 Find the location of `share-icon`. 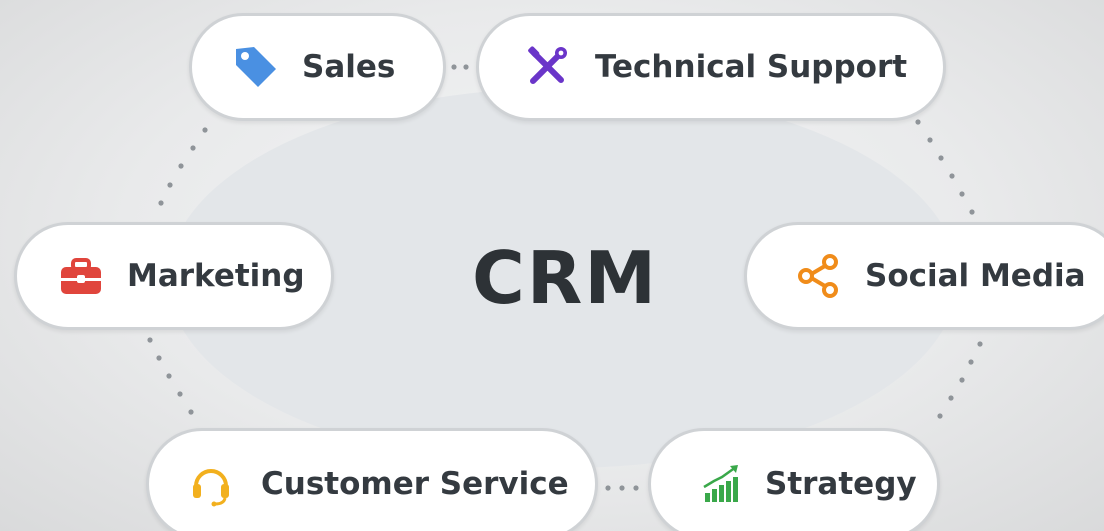

share-icon is located at coordinates (819, 276).